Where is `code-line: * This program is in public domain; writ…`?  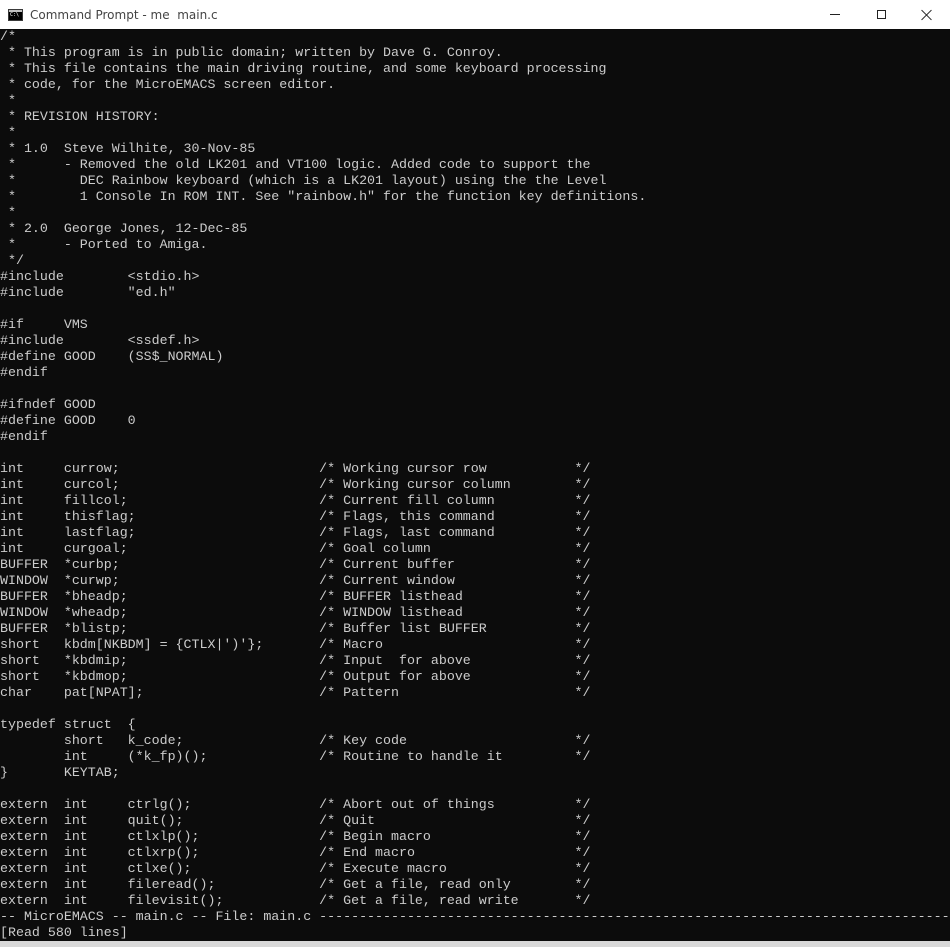 code-line: * This program is in public domain; writ… is located at coordinates (251, 52).